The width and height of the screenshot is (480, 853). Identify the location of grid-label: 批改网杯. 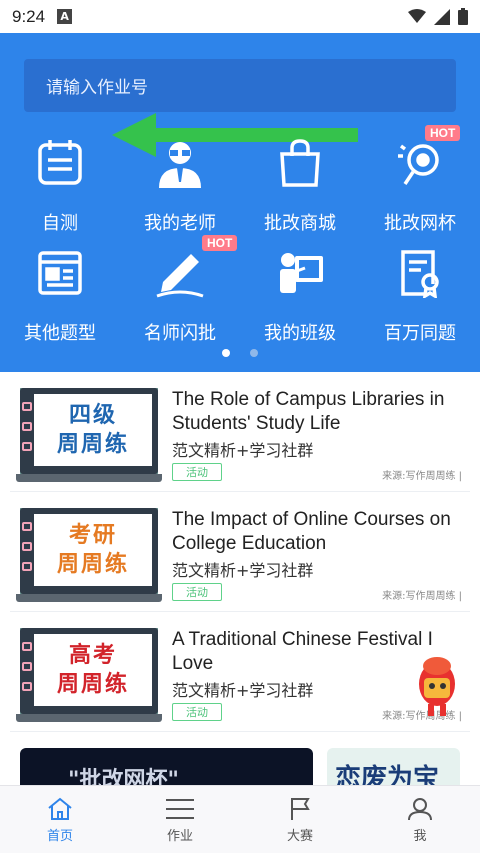
(420, 223).